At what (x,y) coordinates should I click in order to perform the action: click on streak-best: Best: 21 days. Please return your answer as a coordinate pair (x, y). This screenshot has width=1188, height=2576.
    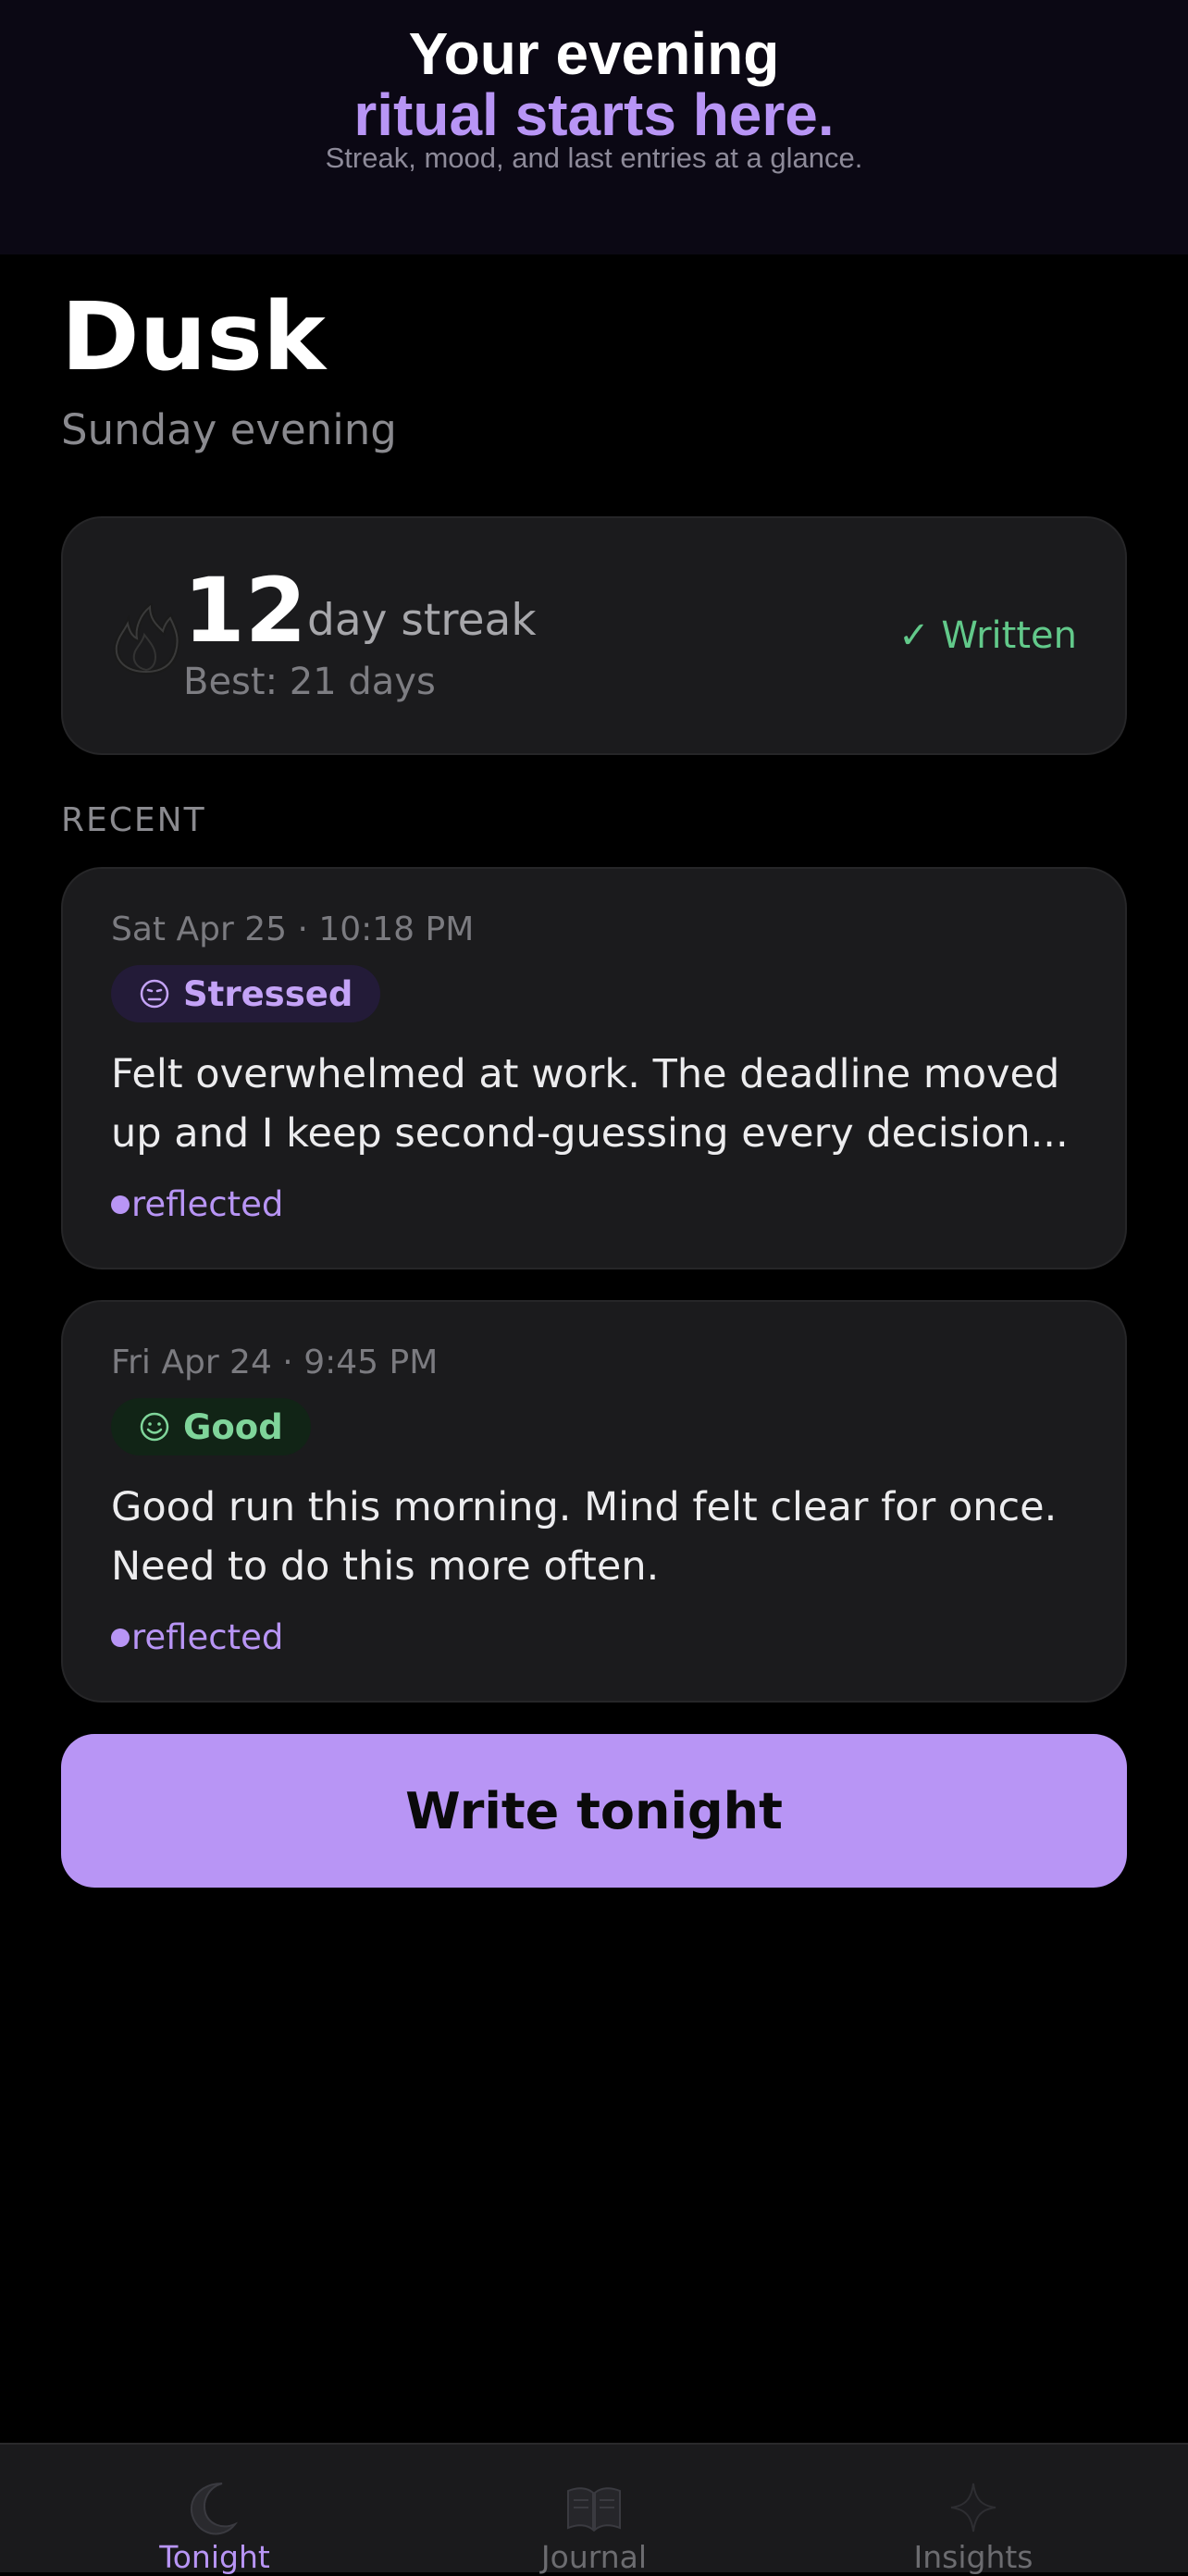
    Looking at the image, I should click on (309, 682).